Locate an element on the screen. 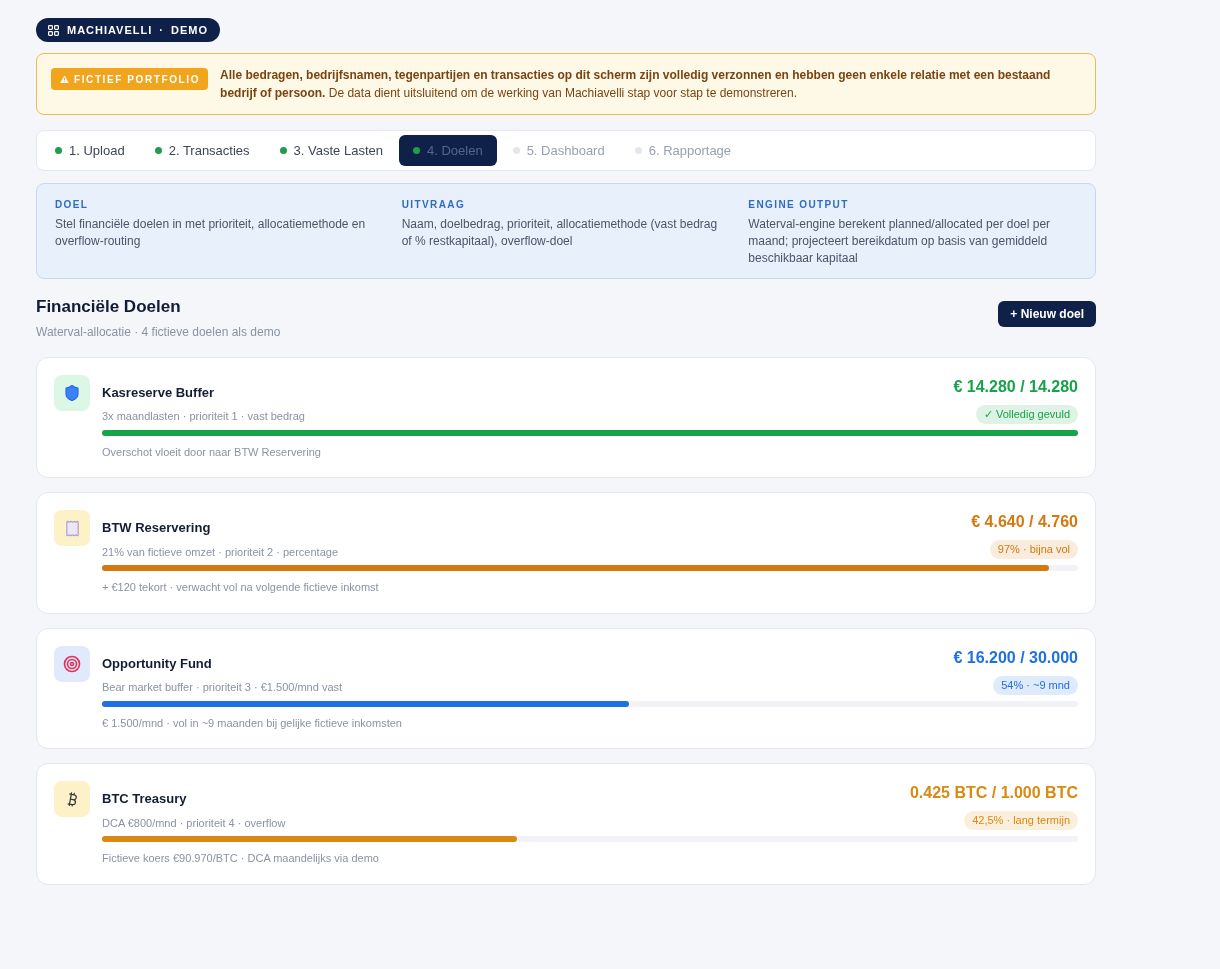 The image size is (1220, 969). goal-details: 21% van fictieve omzet · prioriteit 2 · percentage is located at coordinates (220, 552).